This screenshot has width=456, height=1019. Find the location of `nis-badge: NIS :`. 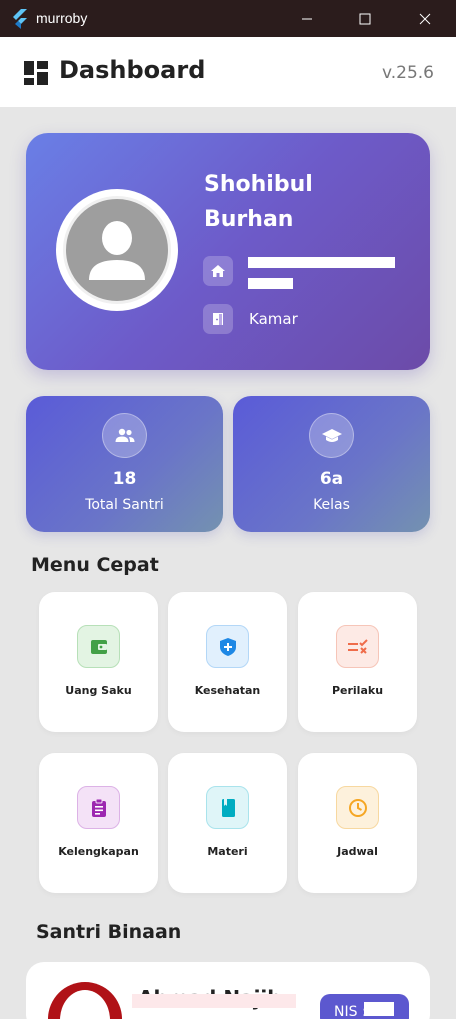

nis-badge: NIS : is located at coordinates (364, 1006).